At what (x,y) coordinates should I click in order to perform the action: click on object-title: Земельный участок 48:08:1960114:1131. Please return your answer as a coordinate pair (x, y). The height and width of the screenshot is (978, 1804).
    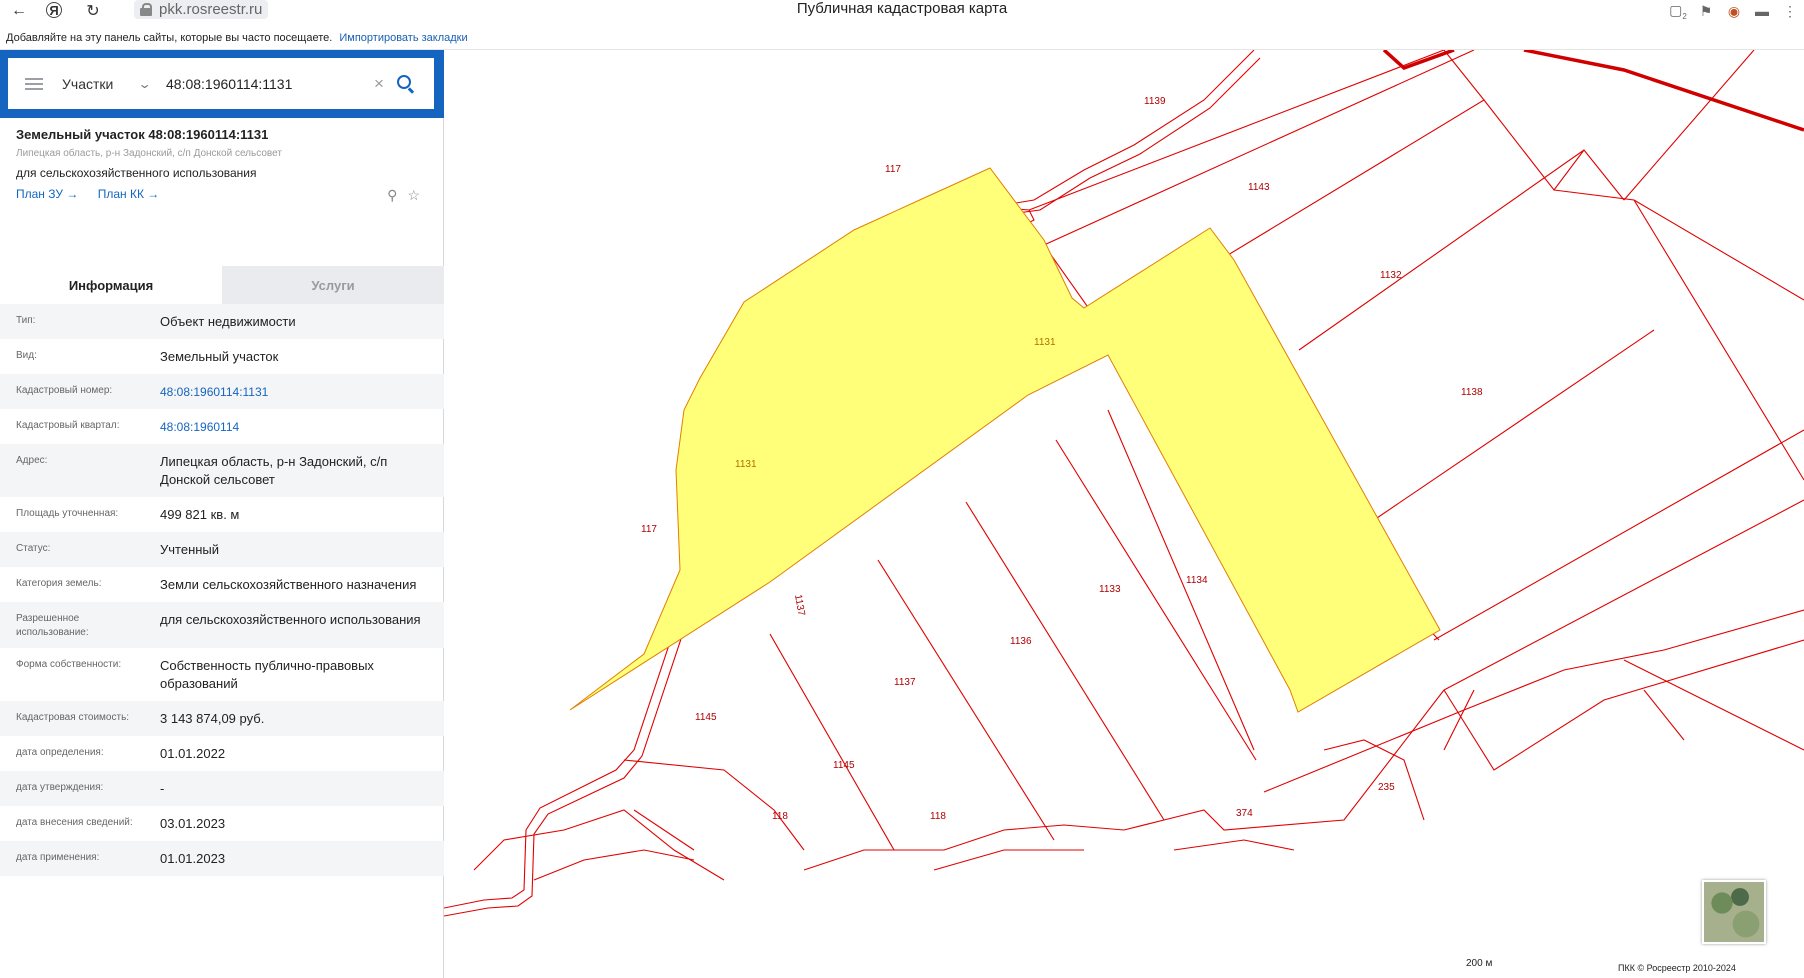
    Looking at the image, I should click on (142, 134).